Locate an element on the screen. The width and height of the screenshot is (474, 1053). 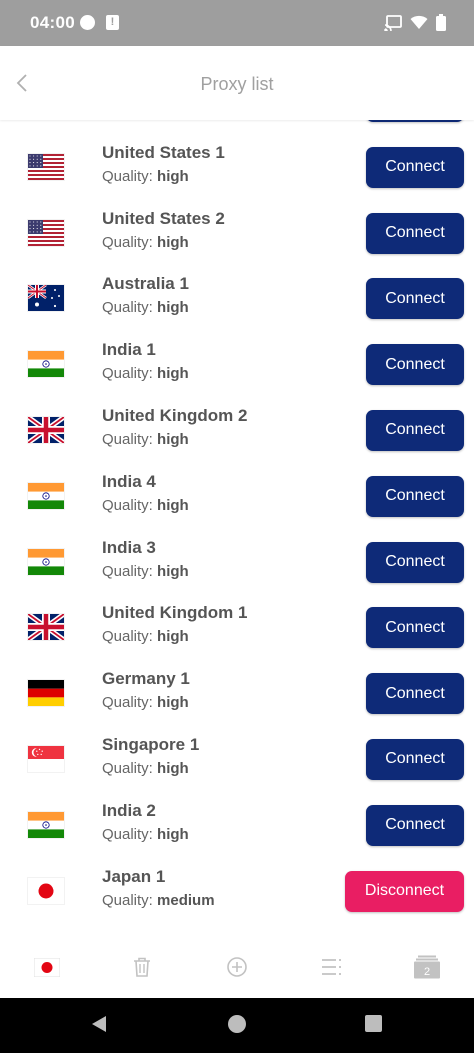
wifi-icon is located at coordinates (419, 22).